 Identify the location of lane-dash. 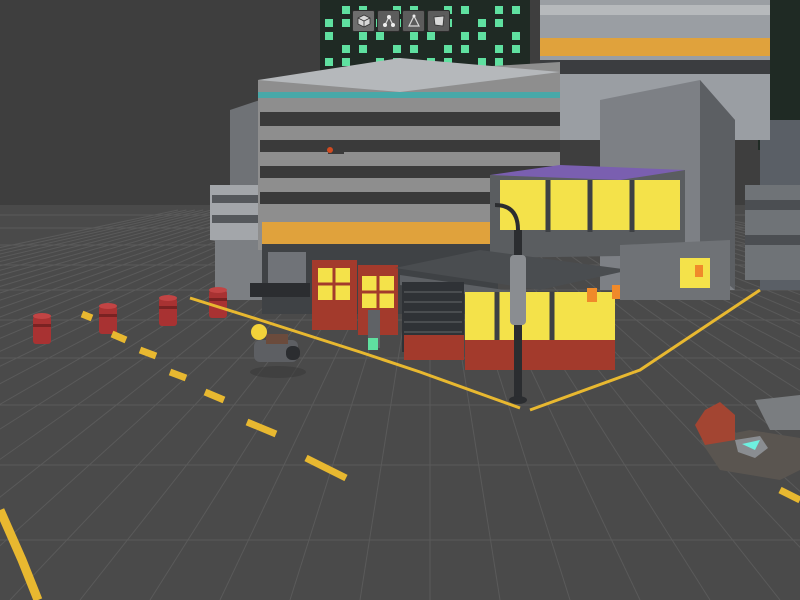
(87, 316).